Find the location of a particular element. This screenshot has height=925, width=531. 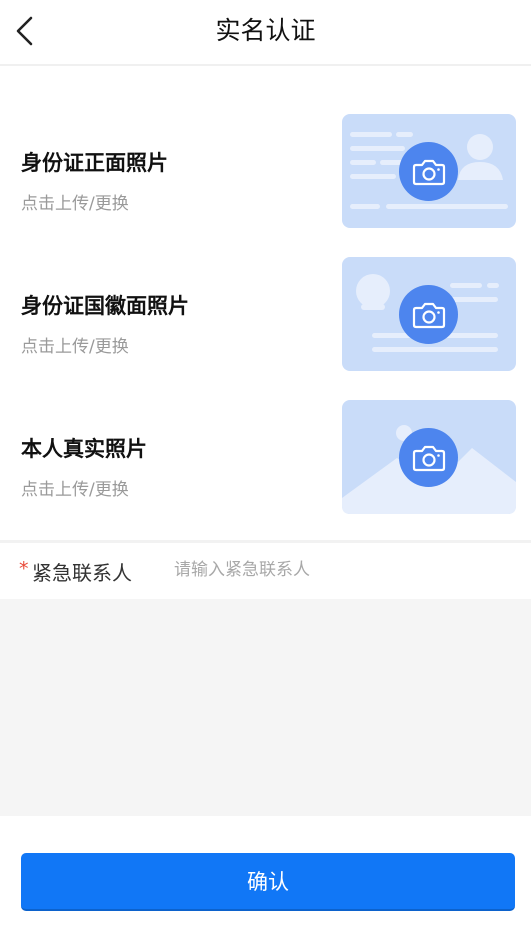

required-mark: * is located at coordinates (24, 569).